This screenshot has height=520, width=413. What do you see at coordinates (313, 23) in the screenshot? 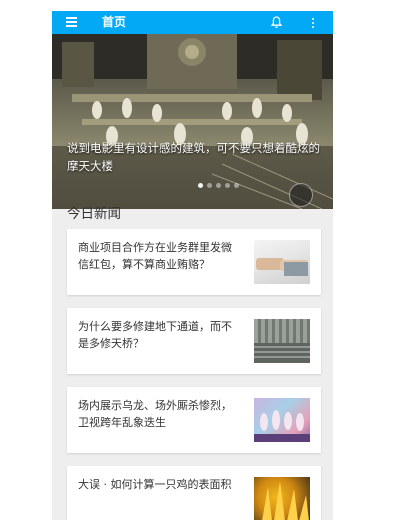
I see `more-vert-icon` at bounding box center [313, 23].